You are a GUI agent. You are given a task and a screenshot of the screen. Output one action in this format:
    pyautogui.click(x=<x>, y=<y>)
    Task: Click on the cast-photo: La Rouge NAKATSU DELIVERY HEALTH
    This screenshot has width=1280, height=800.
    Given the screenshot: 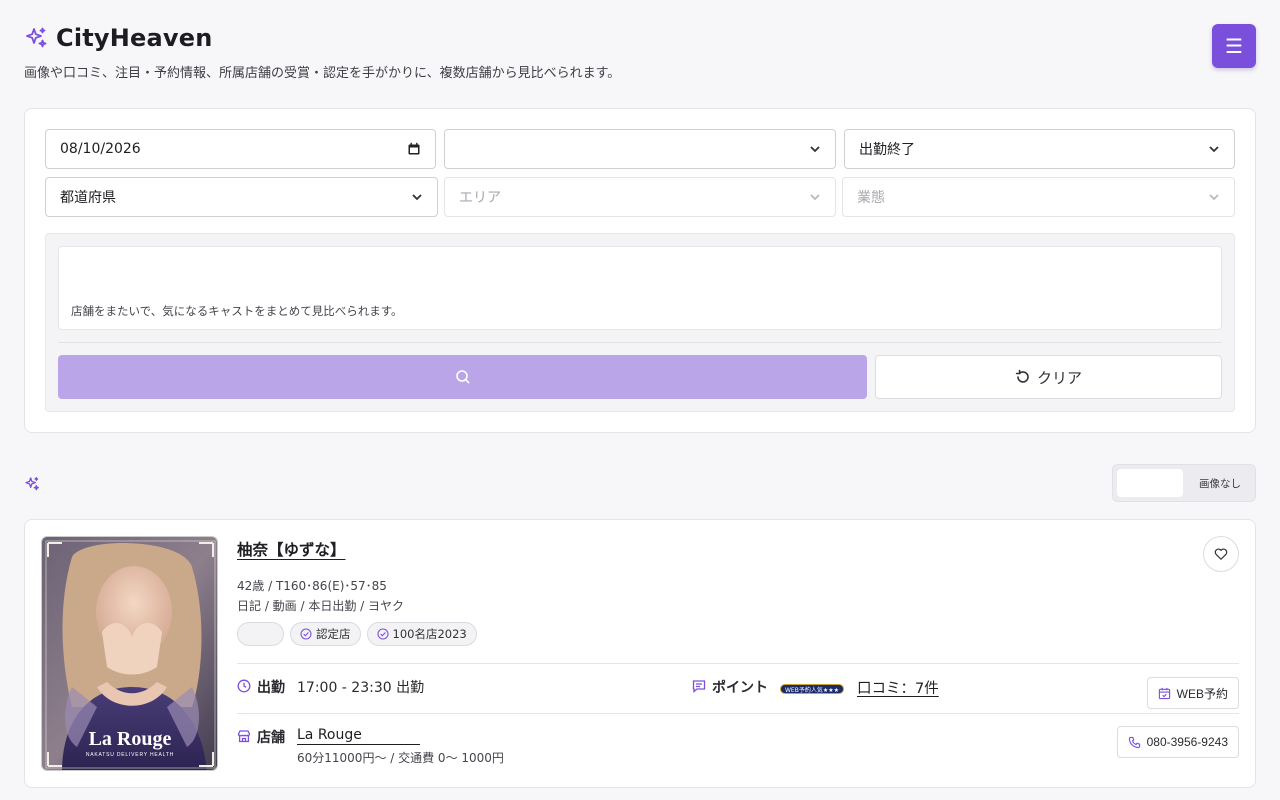 What is the action you would take?
    pyautogui.click(x=129, y=653)
    